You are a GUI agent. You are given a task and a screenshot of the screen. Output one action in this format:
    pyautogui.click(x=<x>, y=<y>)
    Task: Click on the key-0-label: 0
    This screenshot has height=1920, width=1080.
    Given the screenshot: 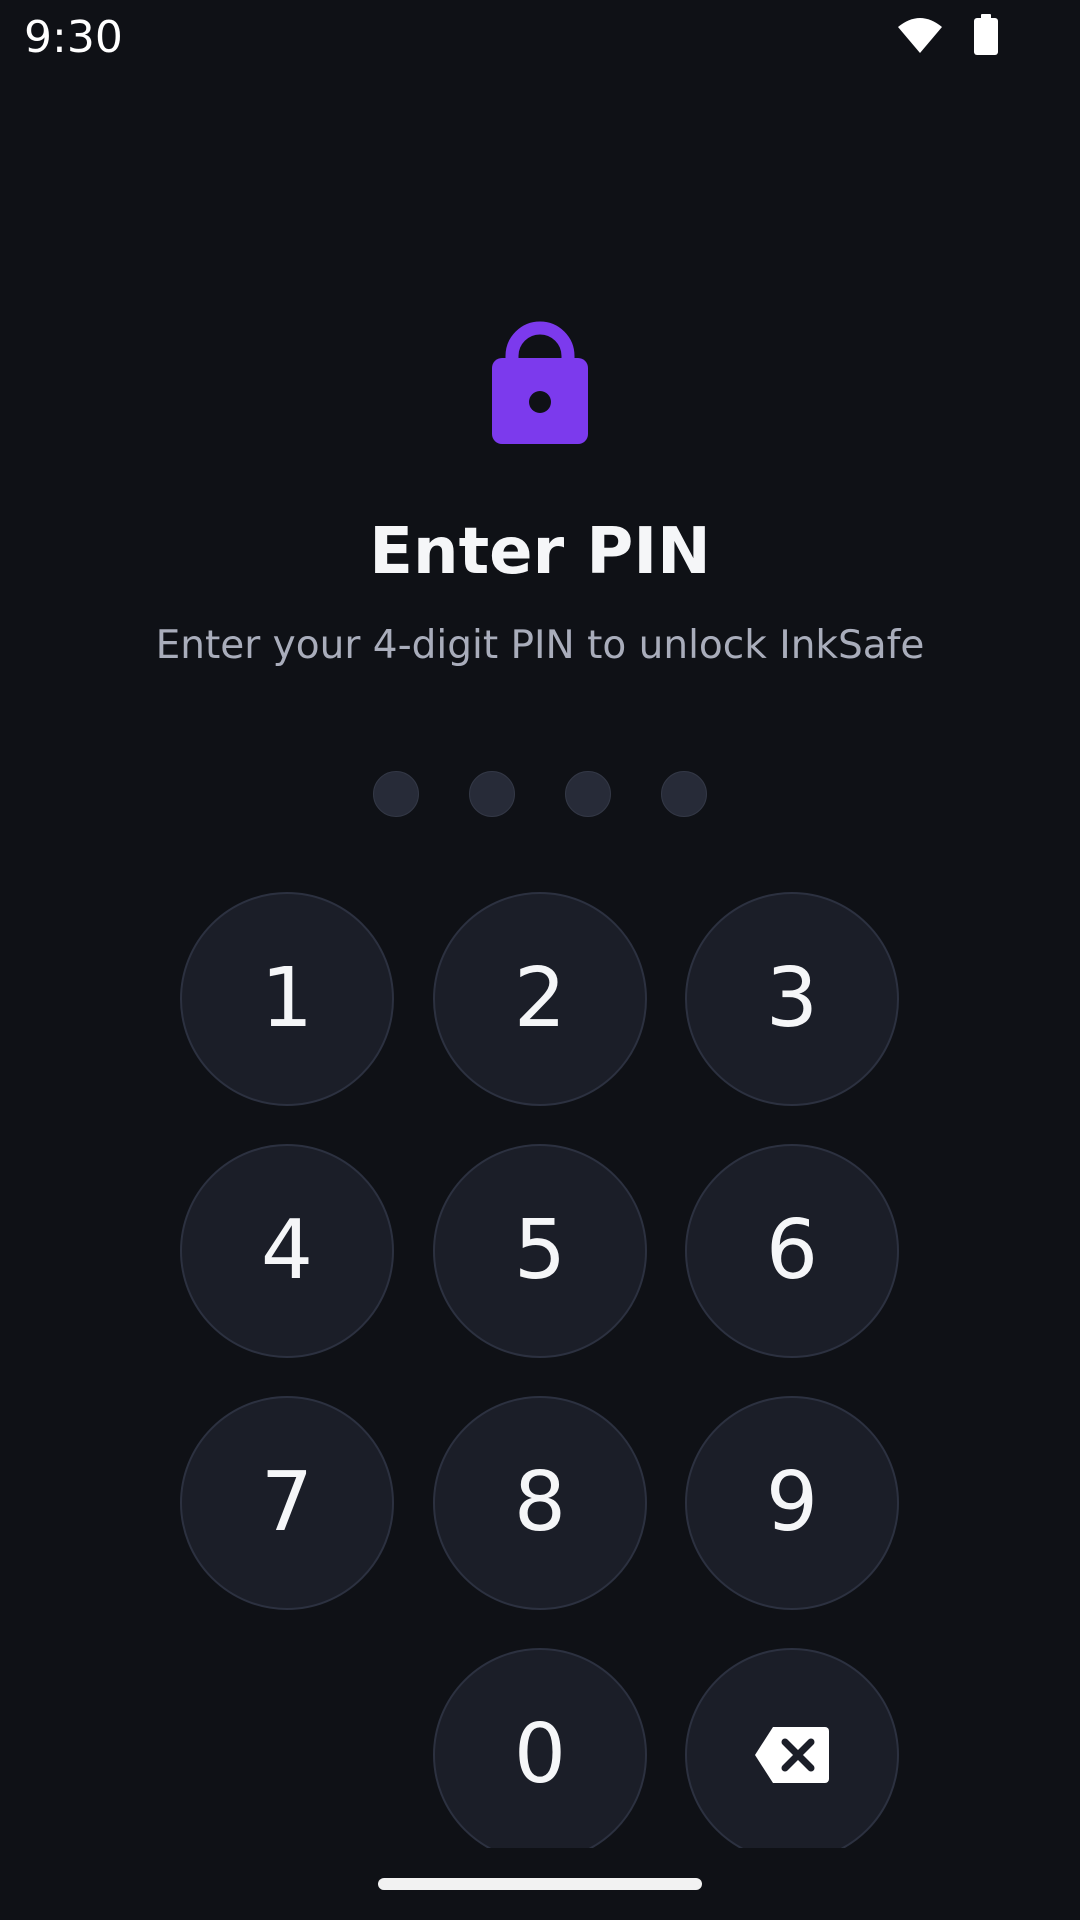 What is the action you would take?
    pyautogui.click(x=540, y=1754)
    